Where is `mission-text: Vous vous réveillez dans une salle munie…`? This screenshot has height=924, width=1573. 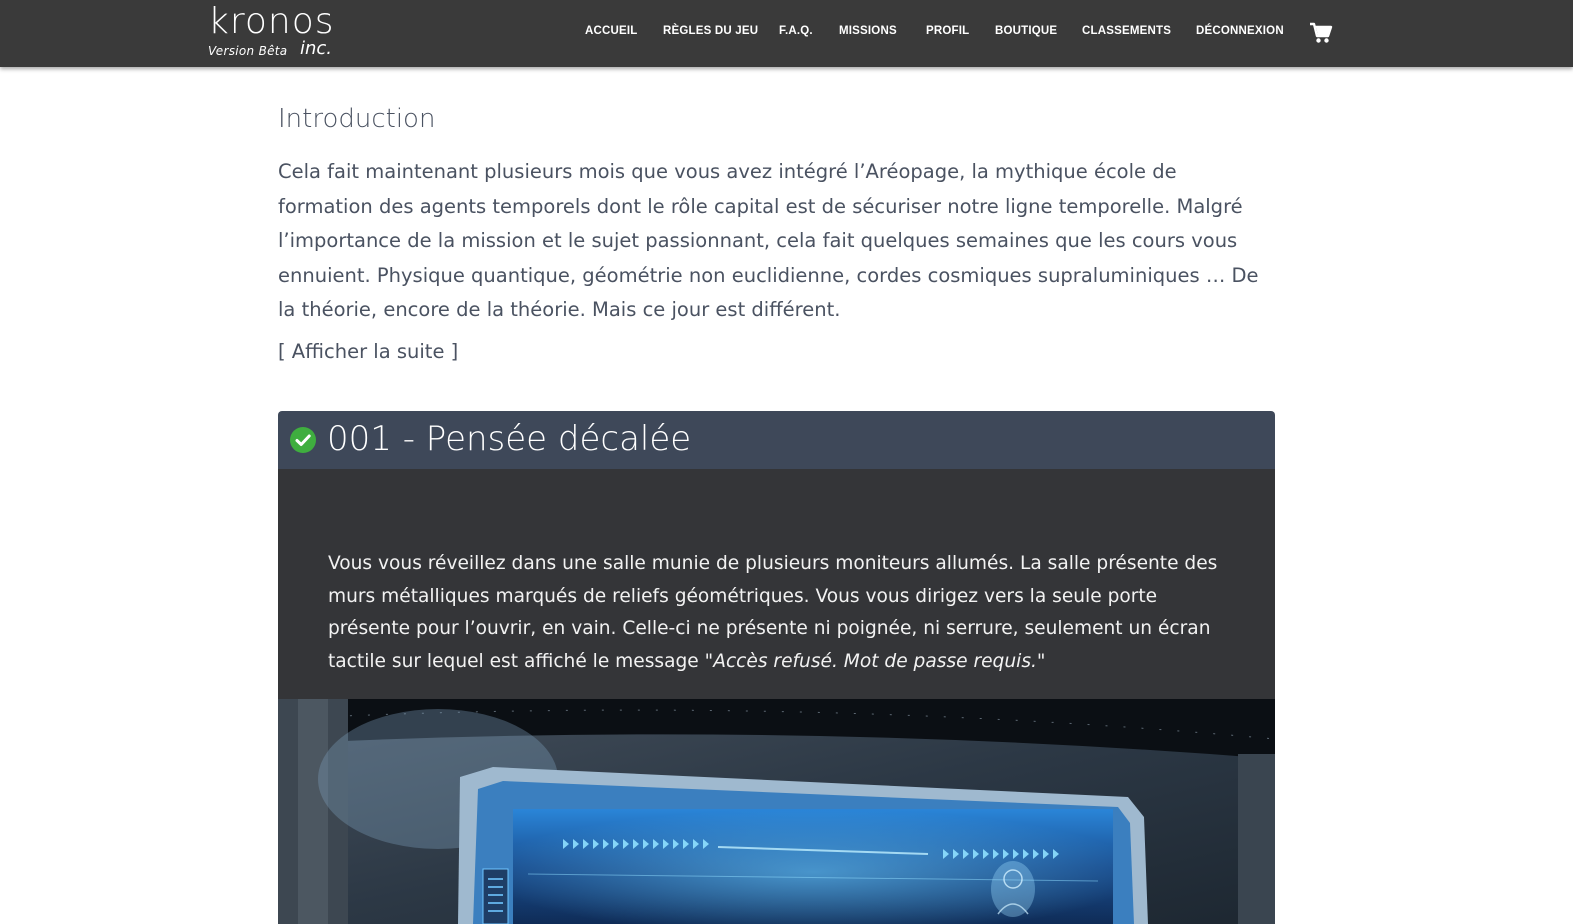
mission-text: Vous vous réveillez dans une salle munie… is located at coordinates (778, 613).